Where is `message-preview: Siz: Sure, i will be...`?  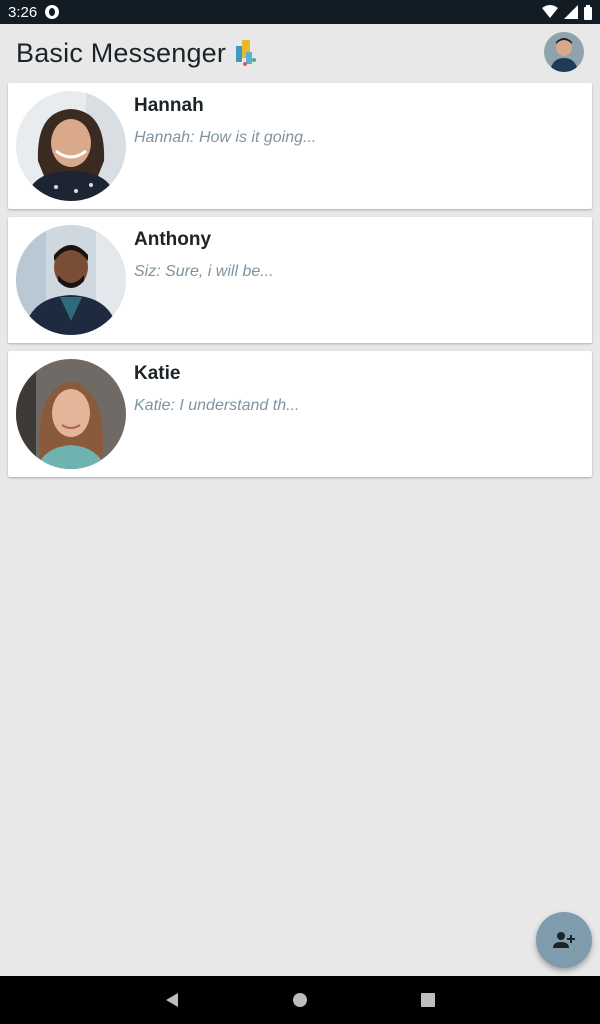 message-preview: Siz: Sure, i will be... is located at coordinates (204, 271).